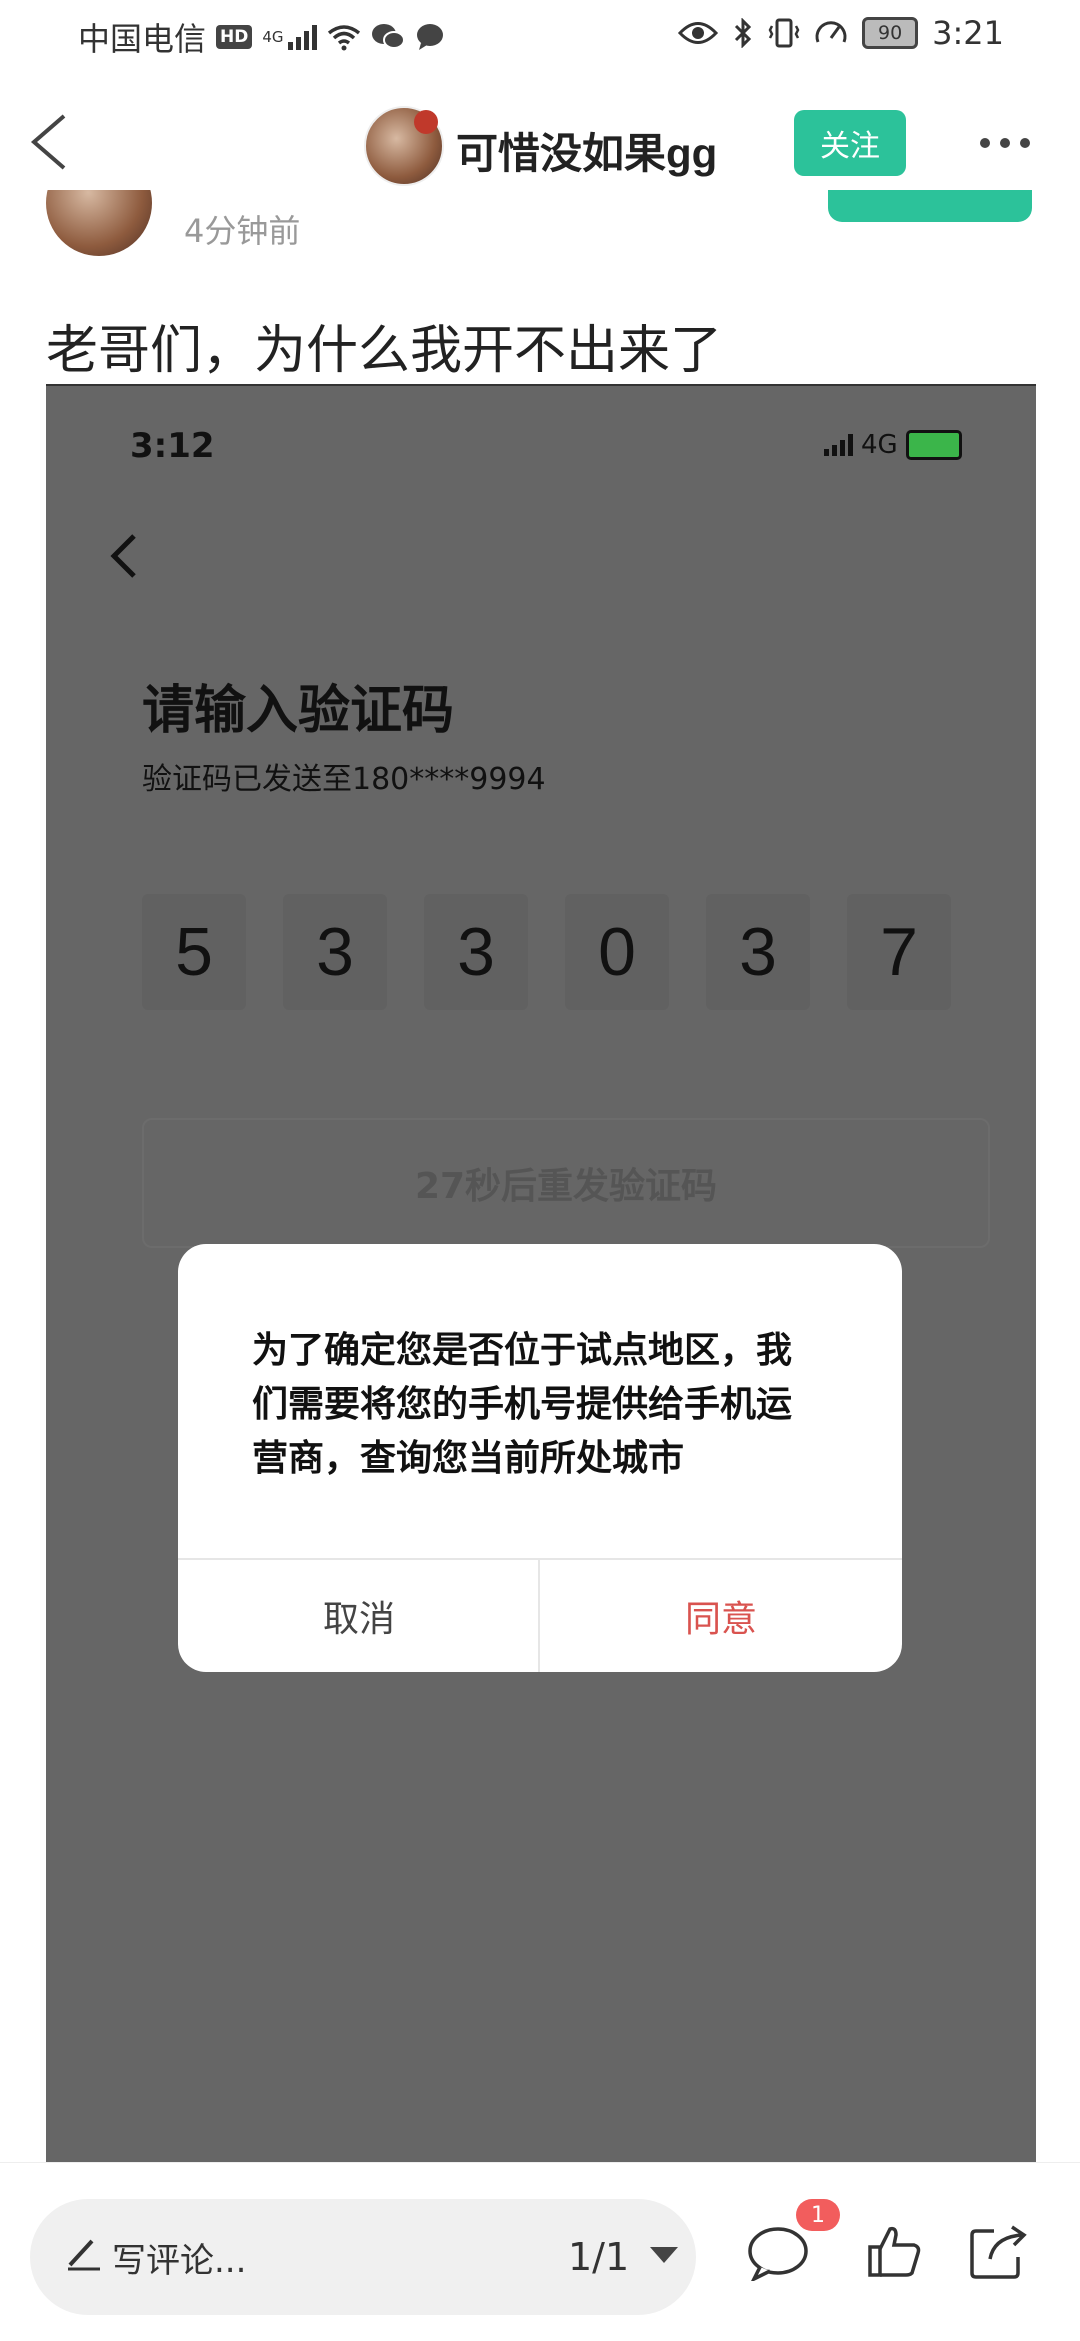  I want to click on more-icon, so click(1005, 143).